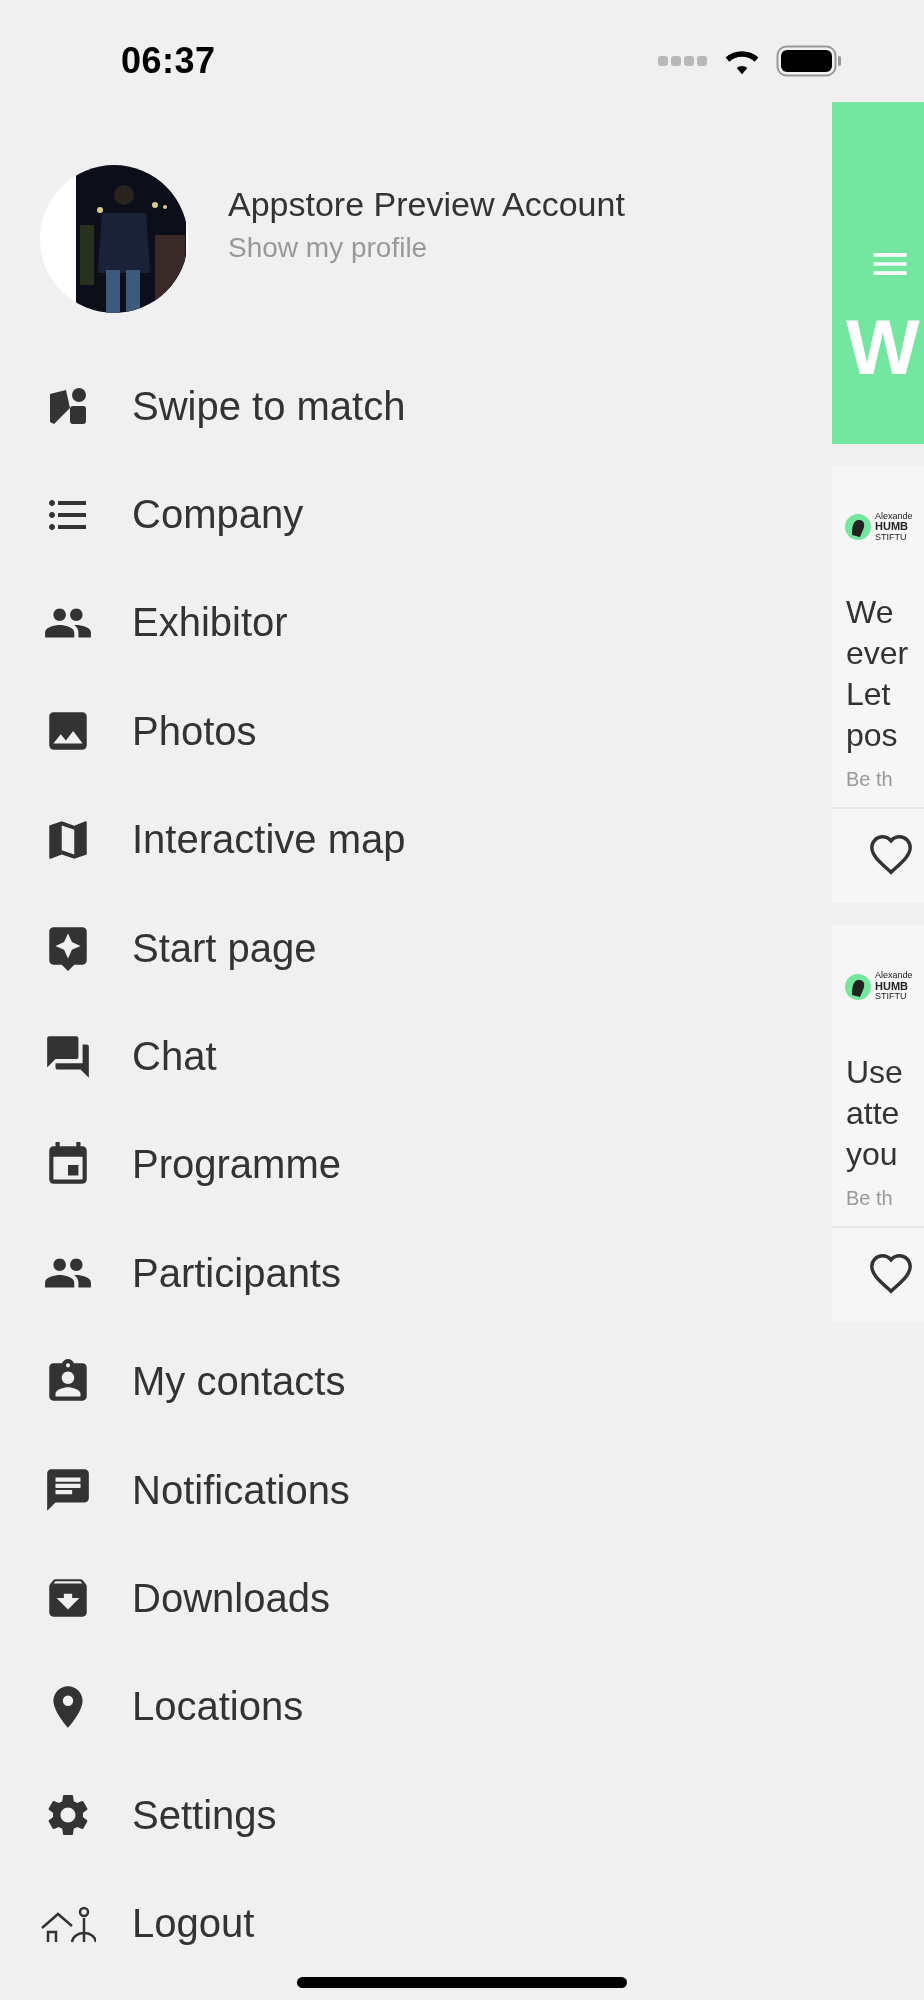 The height and width of the screenshot is (2000, 924). I want to click on menu-item: My contacts, so click(239, 1382).